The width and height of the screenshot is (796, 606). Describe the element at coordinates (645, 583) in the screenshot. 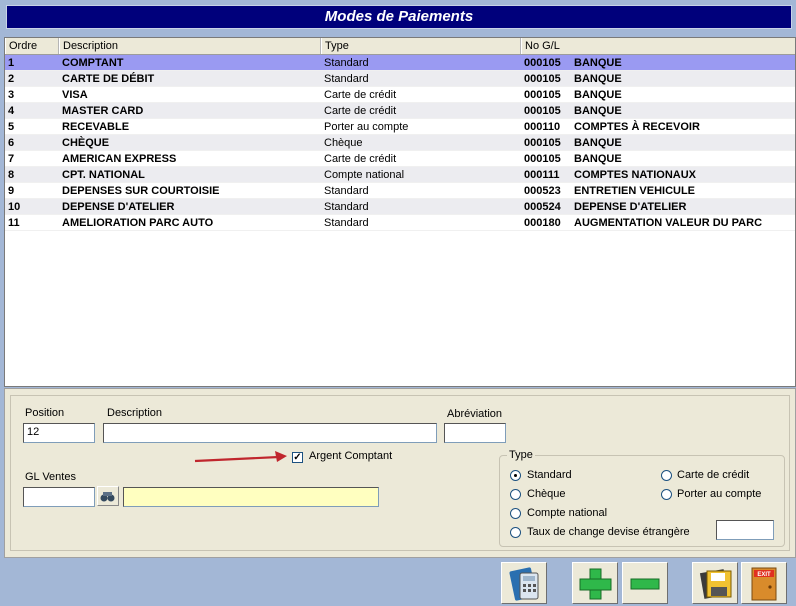

I see `remove-button` at that location.